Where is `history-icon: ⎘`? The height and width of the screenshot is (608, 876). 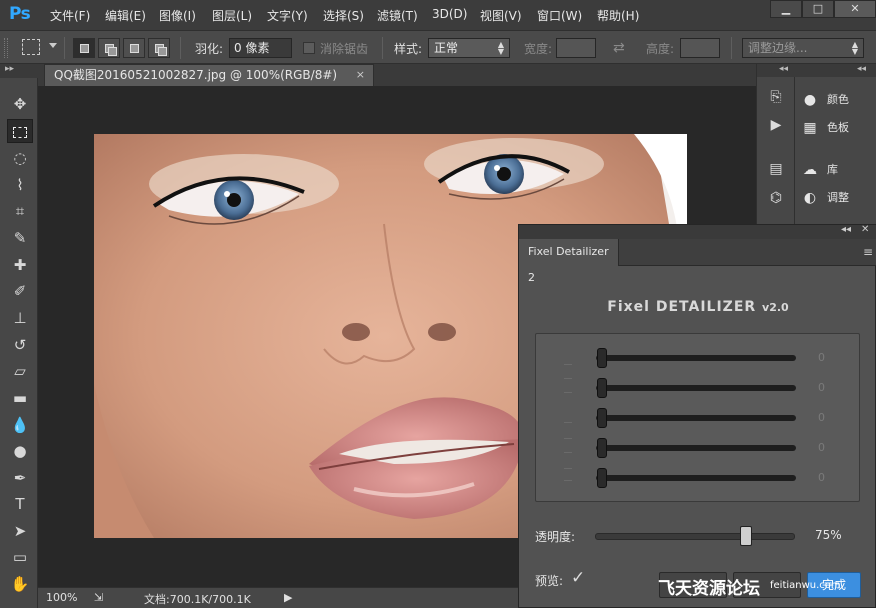
history-icon: ⎘ is located at coordinates (776, 97).